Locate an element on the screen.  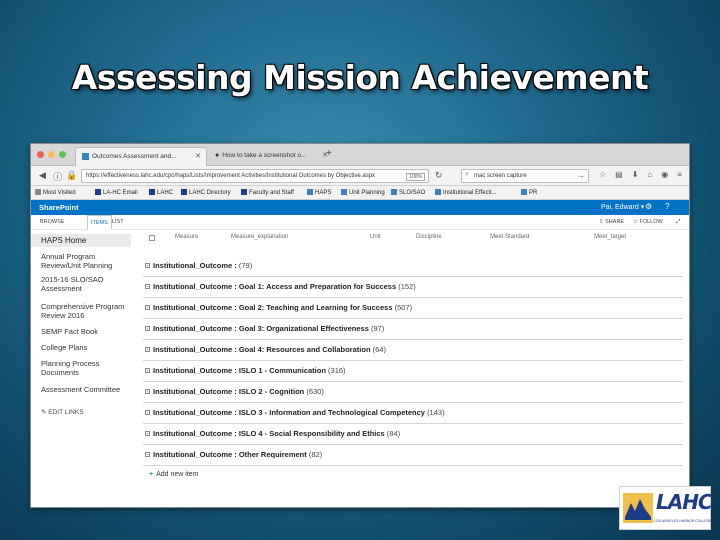
toolbar-icons: ☆ ▤ ⬇ ⌂ ◉ ≡ is located at coordinates (640, 174).